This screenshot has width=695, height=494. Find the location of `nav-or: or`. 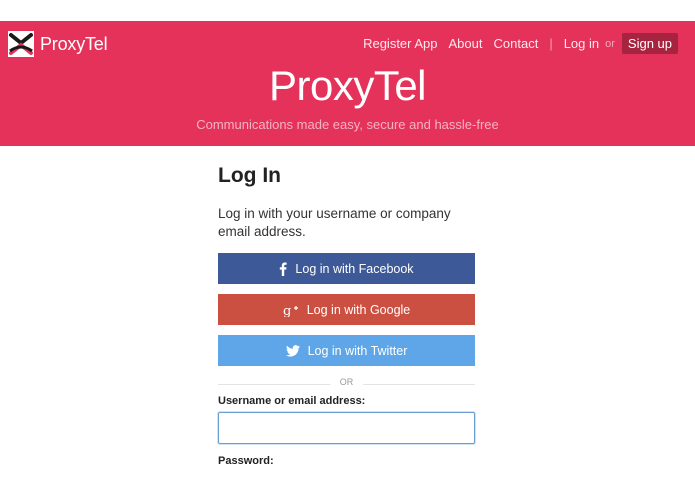

nav-or: or is located at coordinates (610, 43).